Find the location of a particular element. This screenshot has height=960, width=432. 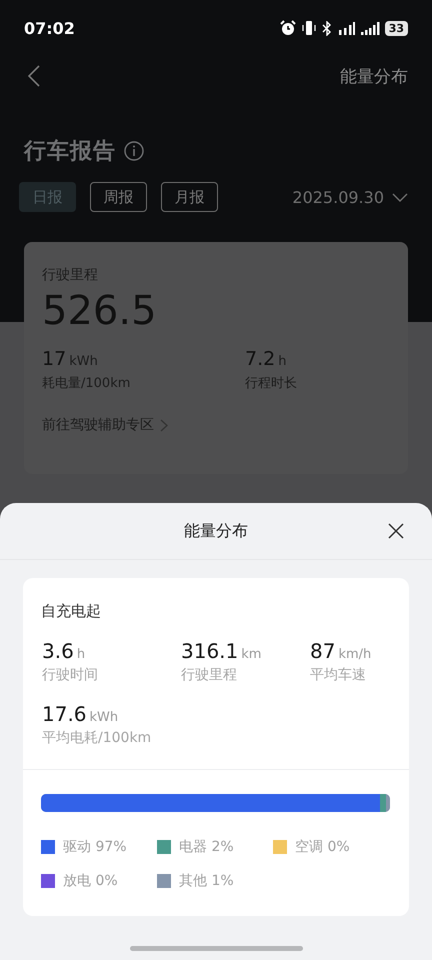

sheet-title: 能量分布 is located at coordinates (216, 531).